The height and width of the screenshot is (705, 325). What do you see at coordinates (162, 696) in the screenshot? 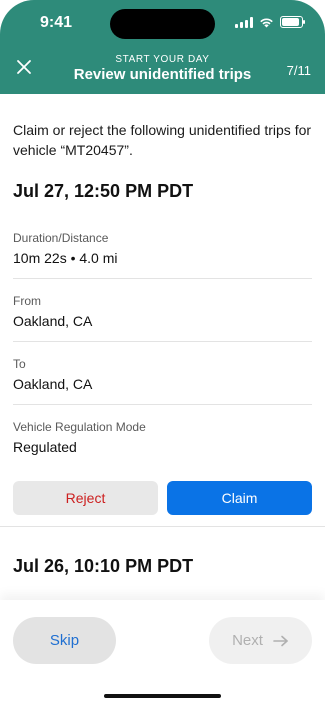
I see `home-indicator` at bounding box center [162, 696].